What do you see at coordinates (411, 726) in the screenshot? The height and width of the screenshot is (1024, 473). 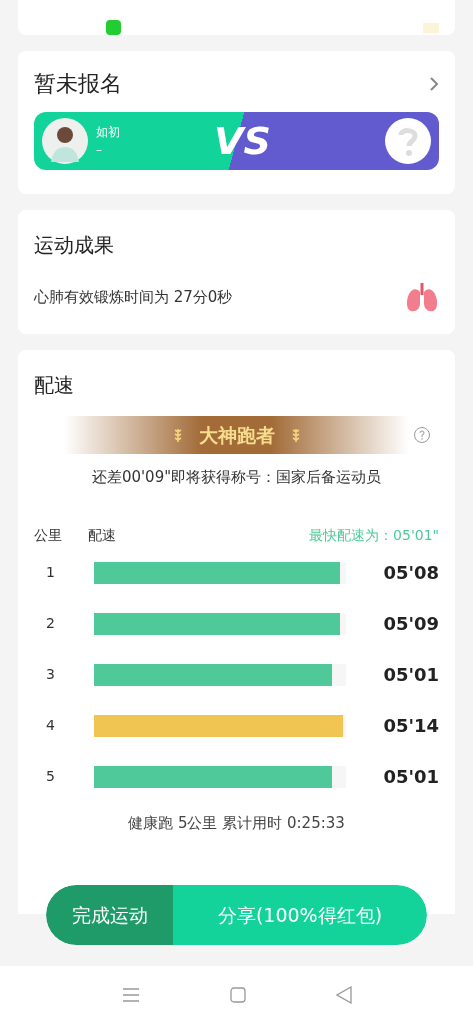 I see `pace-time: 05'14` at bounding box center [411, 726].